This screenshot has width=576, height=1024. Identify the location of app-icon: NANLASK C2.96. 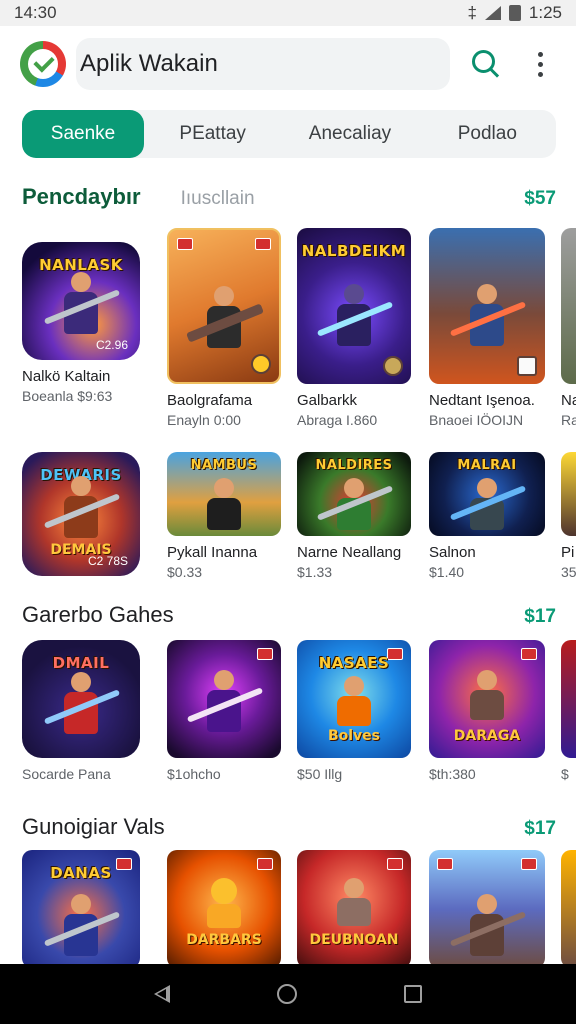
(81, 301).